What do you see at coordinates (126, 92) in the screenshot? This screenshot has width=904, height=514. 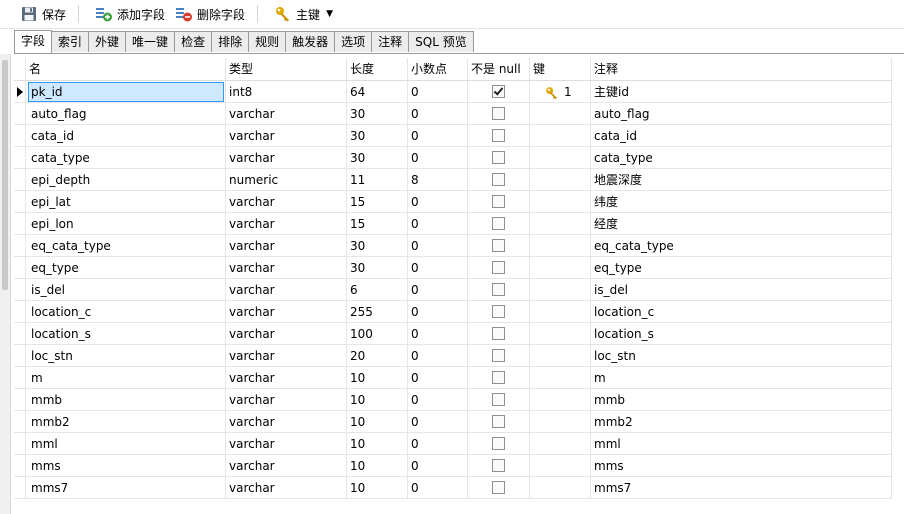 I see `field-name: pk_id` at bounding box center [126, 92].